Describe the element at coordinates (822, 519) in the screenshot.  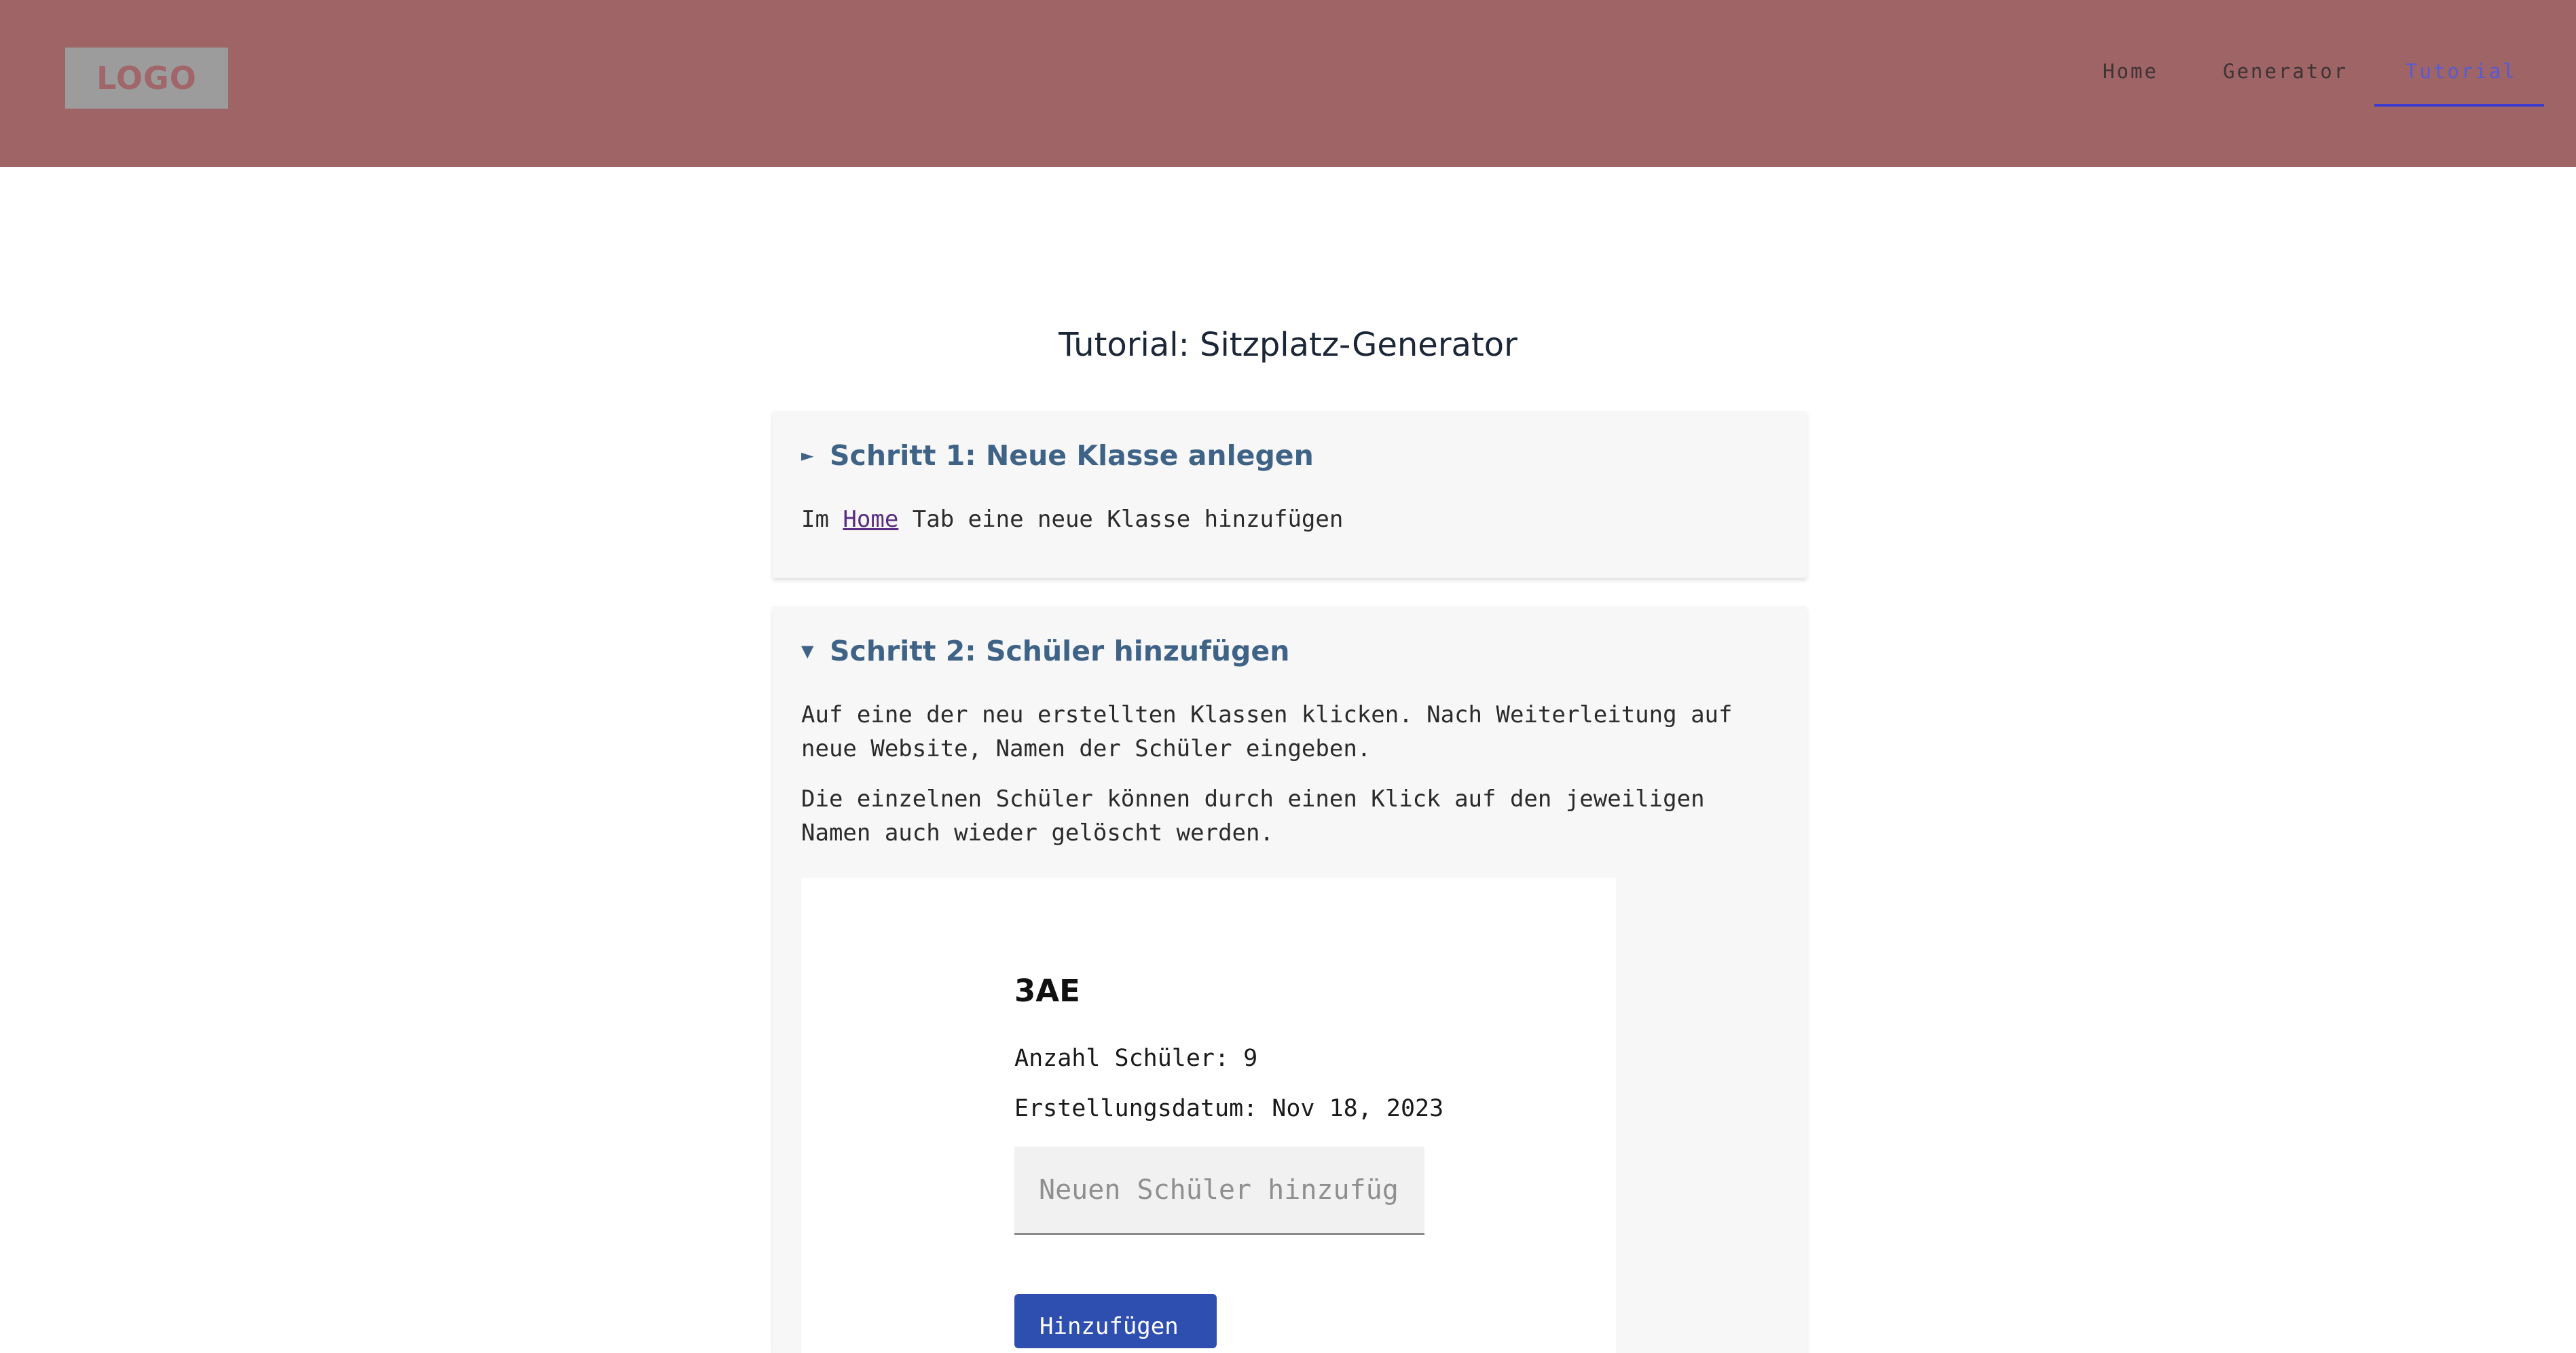
I see `step-1-text-before: Im` at that location.